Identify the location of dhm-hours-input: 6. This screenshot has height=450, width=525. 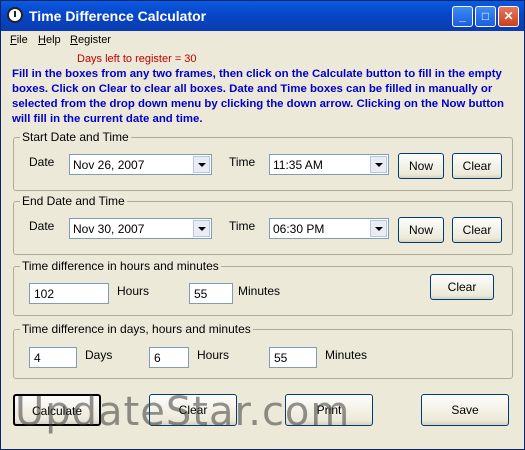
(169, 357).